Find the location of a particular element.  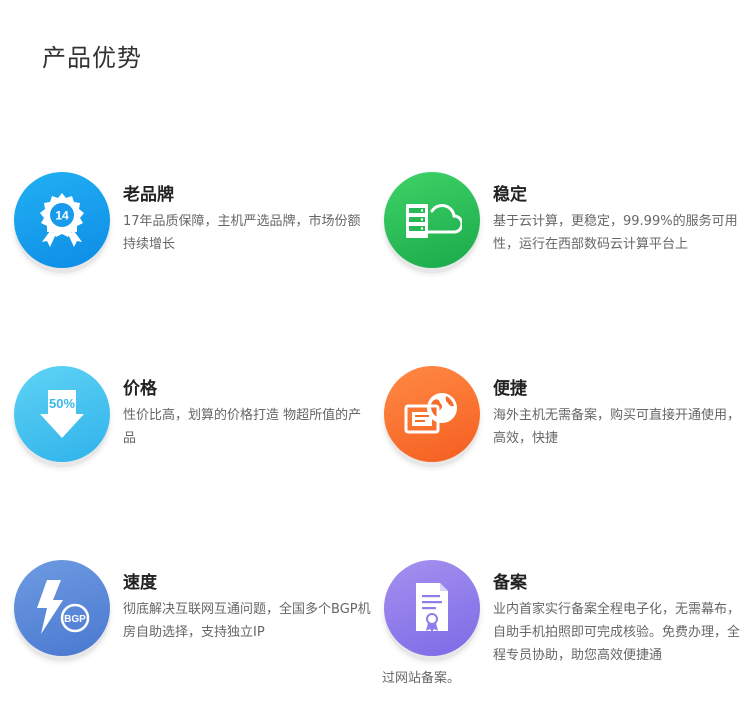

feature-desc: 性价比高，划算的价格打造 物超所值的产品 is located at coordinates (242, 427).